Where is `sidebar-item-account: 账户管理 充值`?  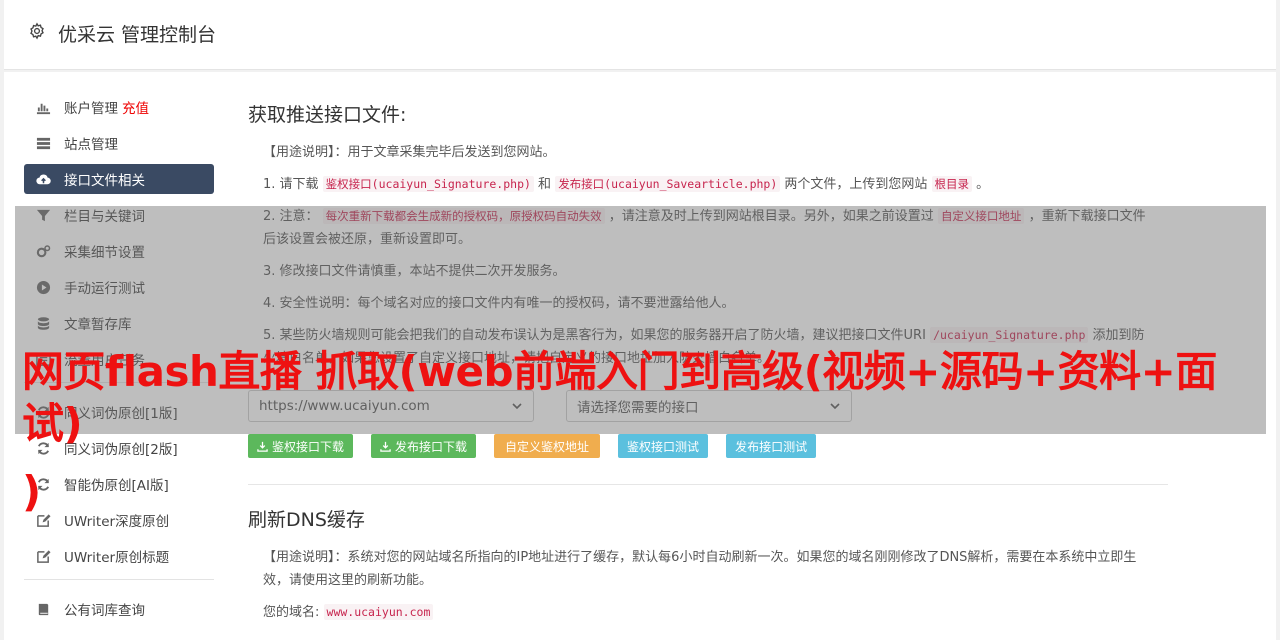
sidebar-item-account: 账户管理 充值 is located at coordinates (119, 107).